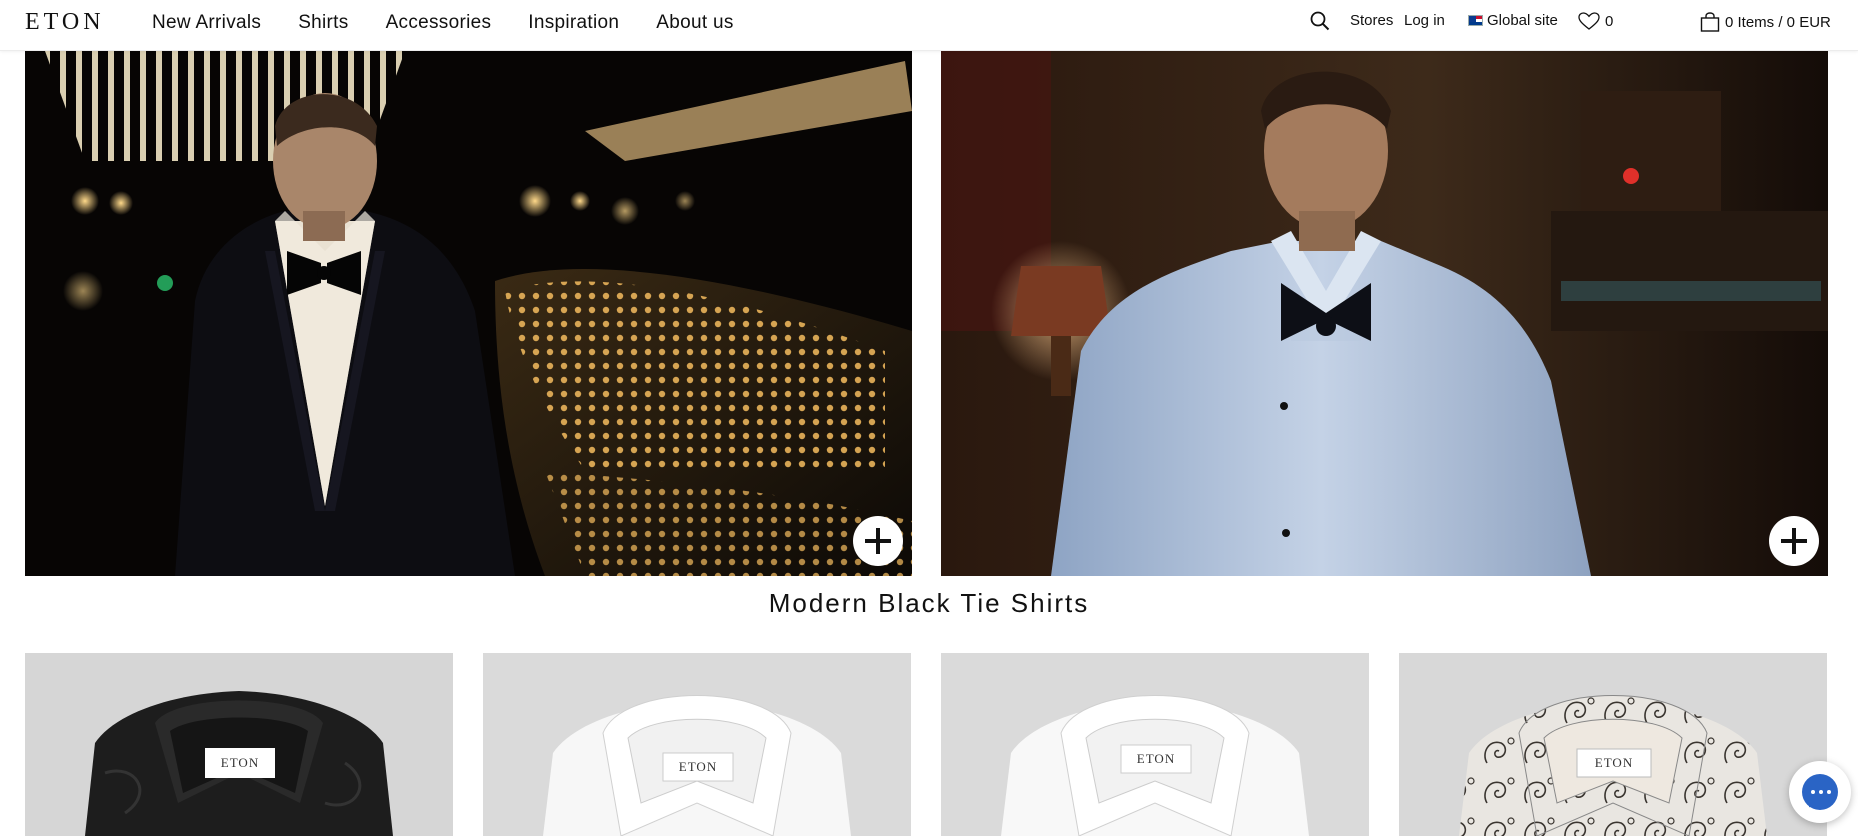  Describe the element at coordinates (323, 23) in the screenshot. I see `nav-shirts: Shirts` at that location.